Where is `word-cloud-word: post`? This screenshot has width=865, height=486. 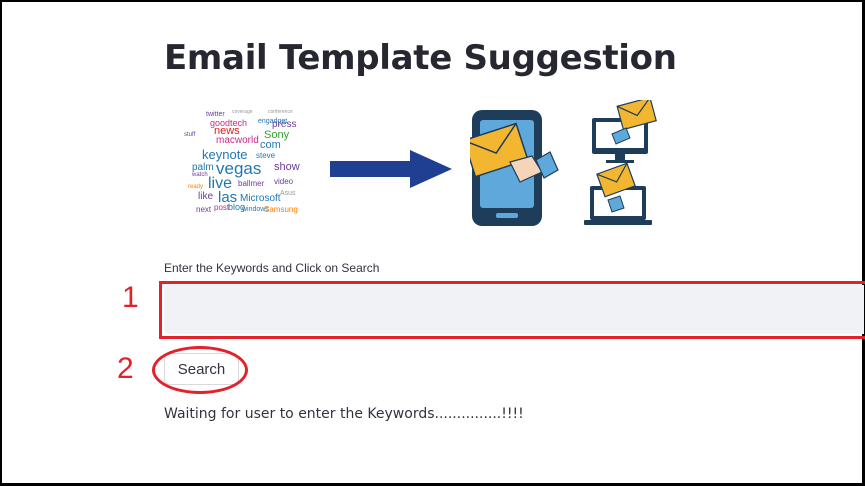 word-cloud-word: post is located at coordinates (222, 207).